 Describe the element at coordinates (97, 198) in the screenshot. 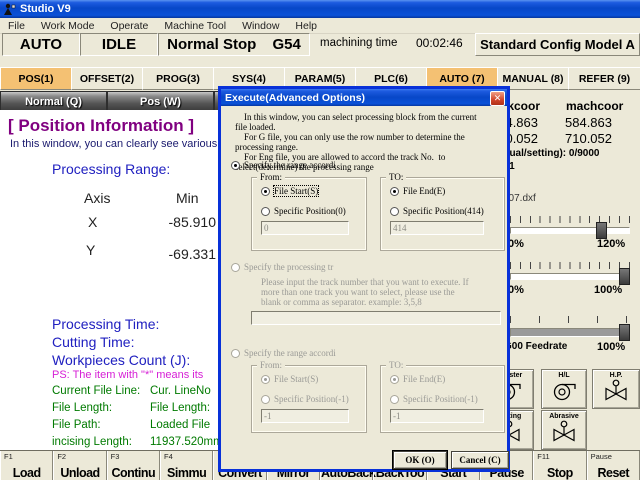

I see `range-col-axis: Axis` at that location.